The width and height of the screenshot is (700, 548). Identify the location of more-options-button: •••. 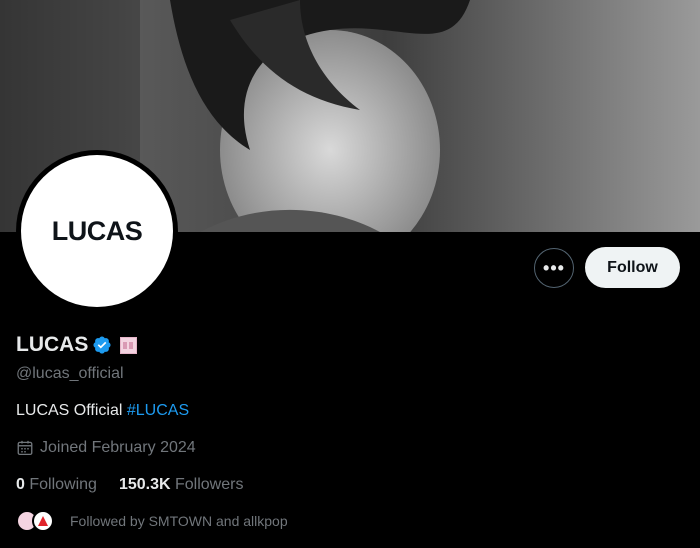
(554, 268).